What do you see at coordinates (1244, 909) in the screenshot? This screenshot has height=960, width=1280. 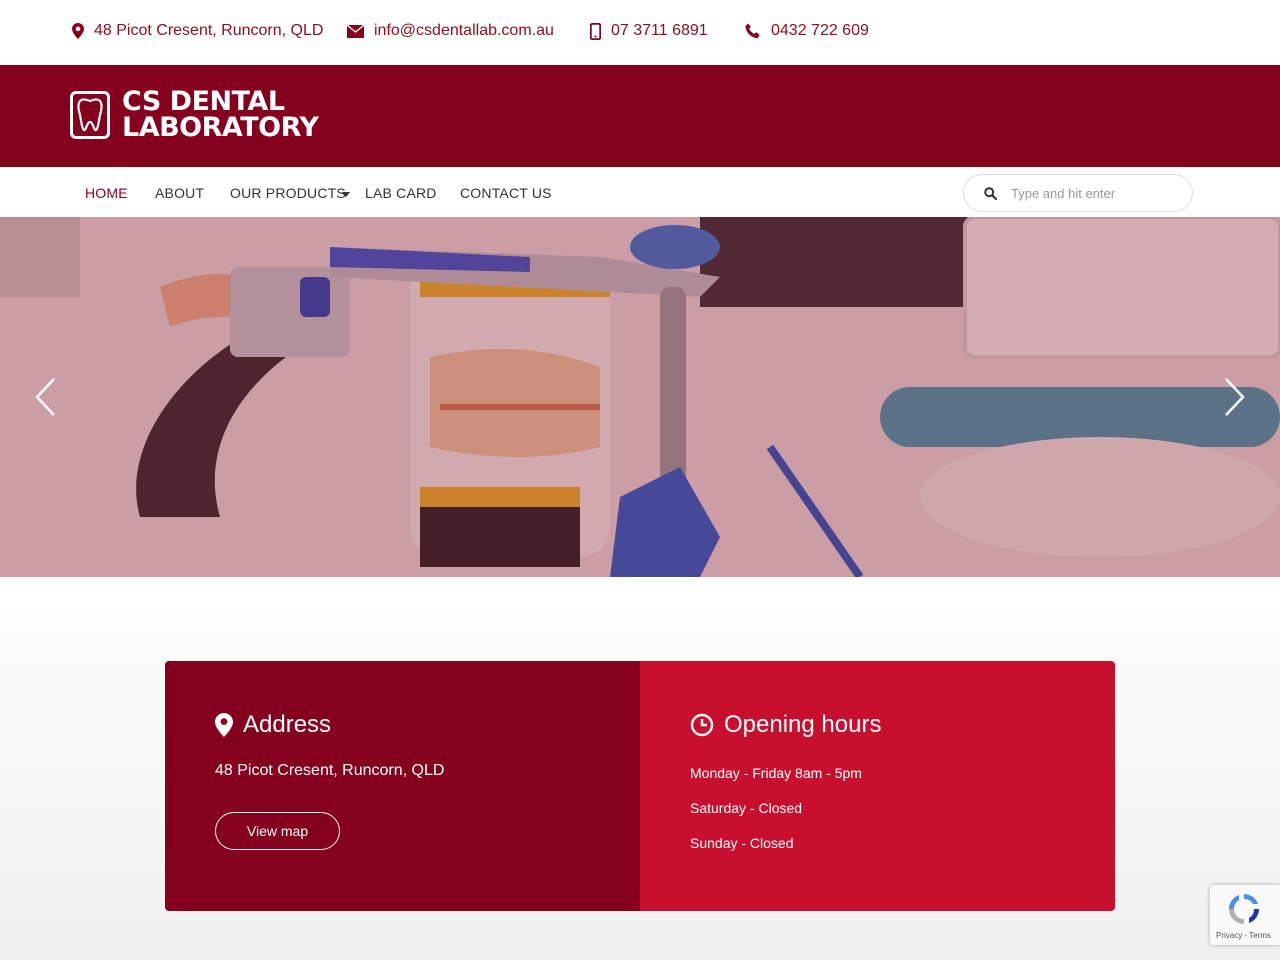 I see `recaptcha-icon` at bounding box center [1244, 909].